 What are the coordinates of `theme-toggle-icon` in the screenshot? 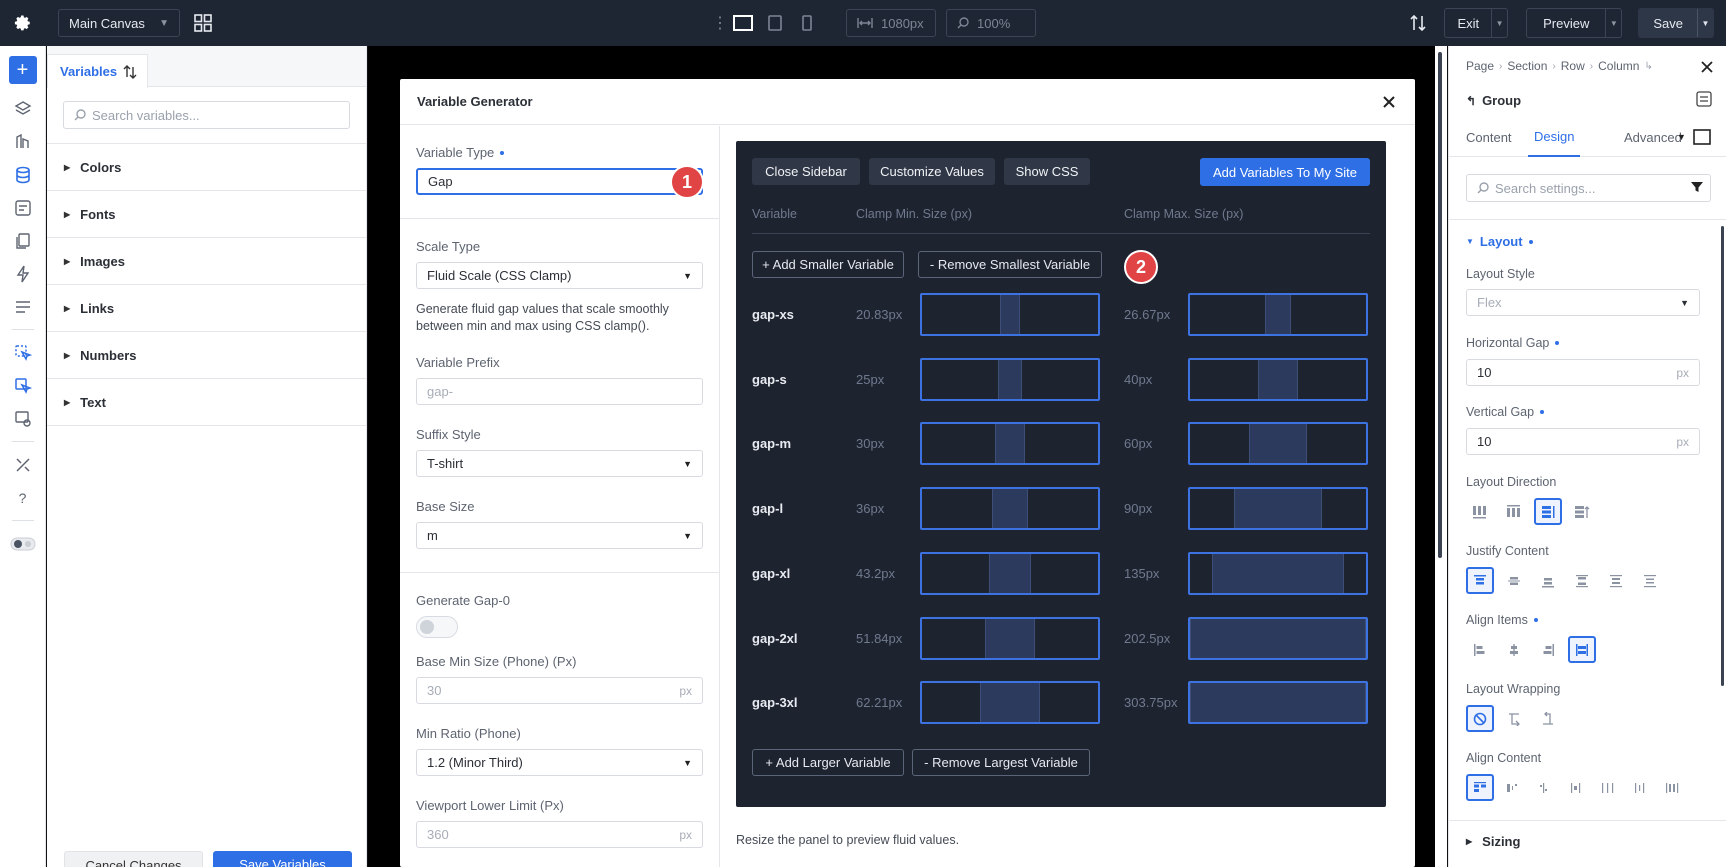 It's located at (23, 543).